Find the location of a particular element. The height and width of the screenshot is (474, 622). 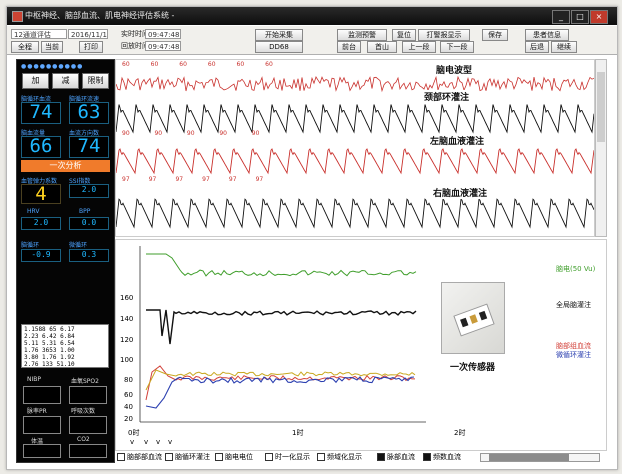

limit-button: 限制 is located at coordinates (95, 81).